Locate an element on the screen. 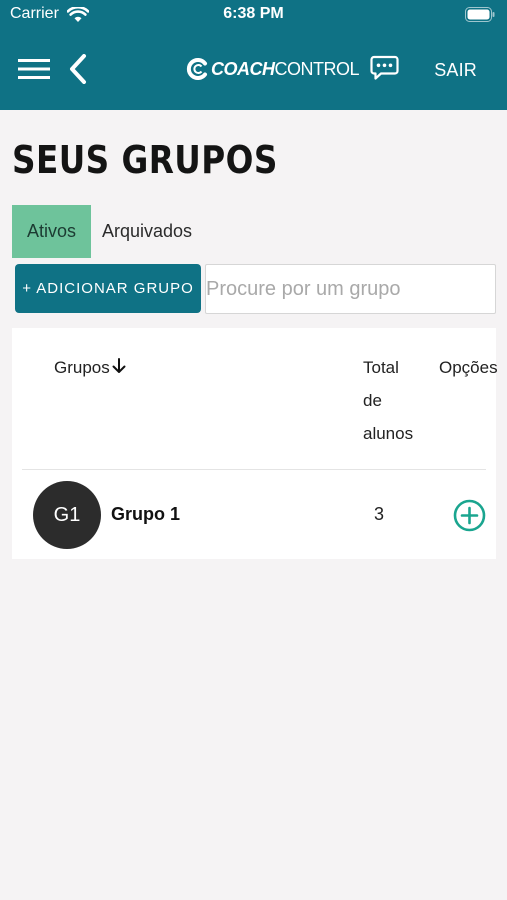 This screenshot has height=900, width=507. group-avatar: G1 is located at coordinates (67, 515).